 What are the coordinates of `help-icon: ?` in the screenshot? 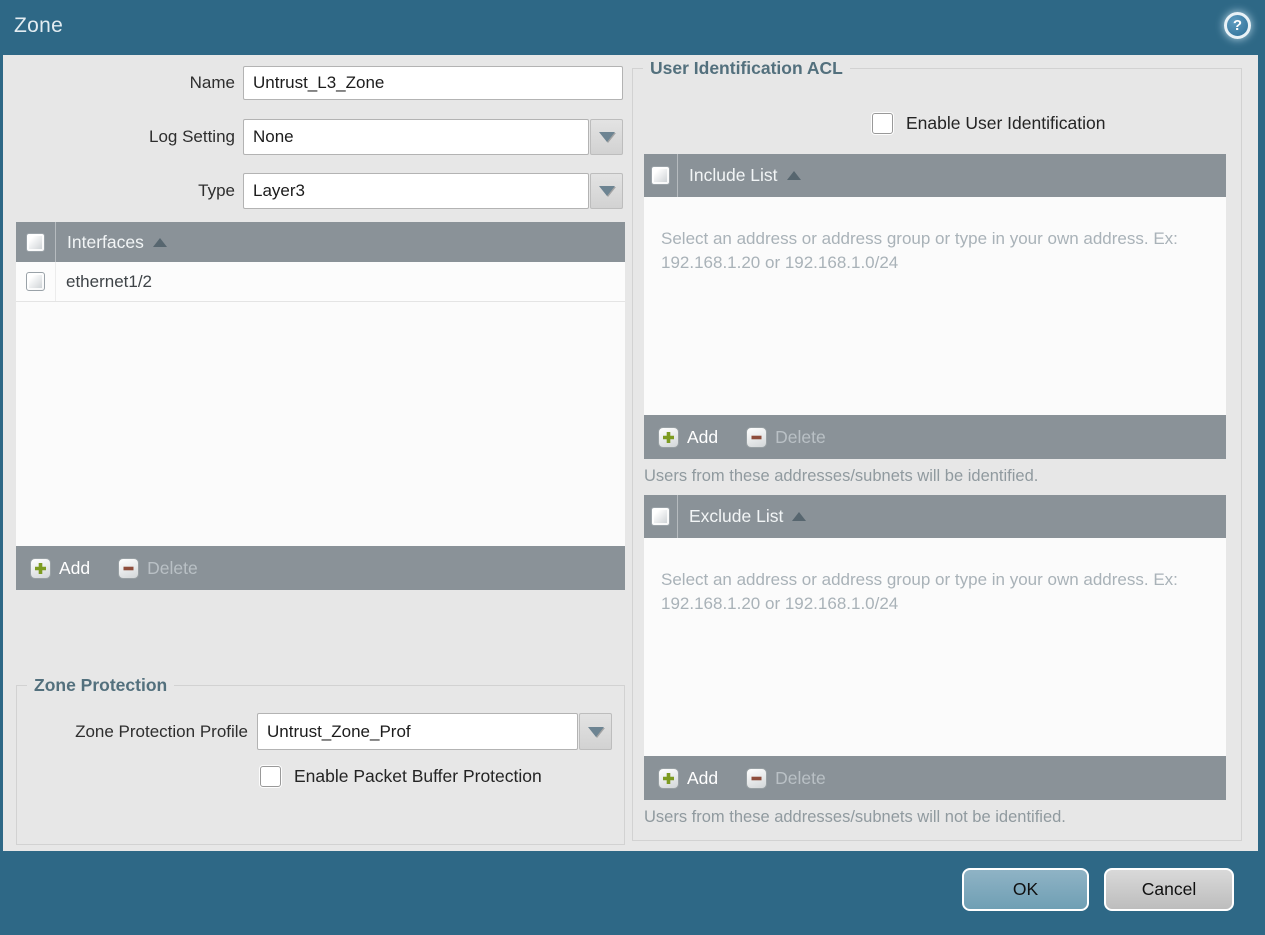 It's located at (1237, 25).